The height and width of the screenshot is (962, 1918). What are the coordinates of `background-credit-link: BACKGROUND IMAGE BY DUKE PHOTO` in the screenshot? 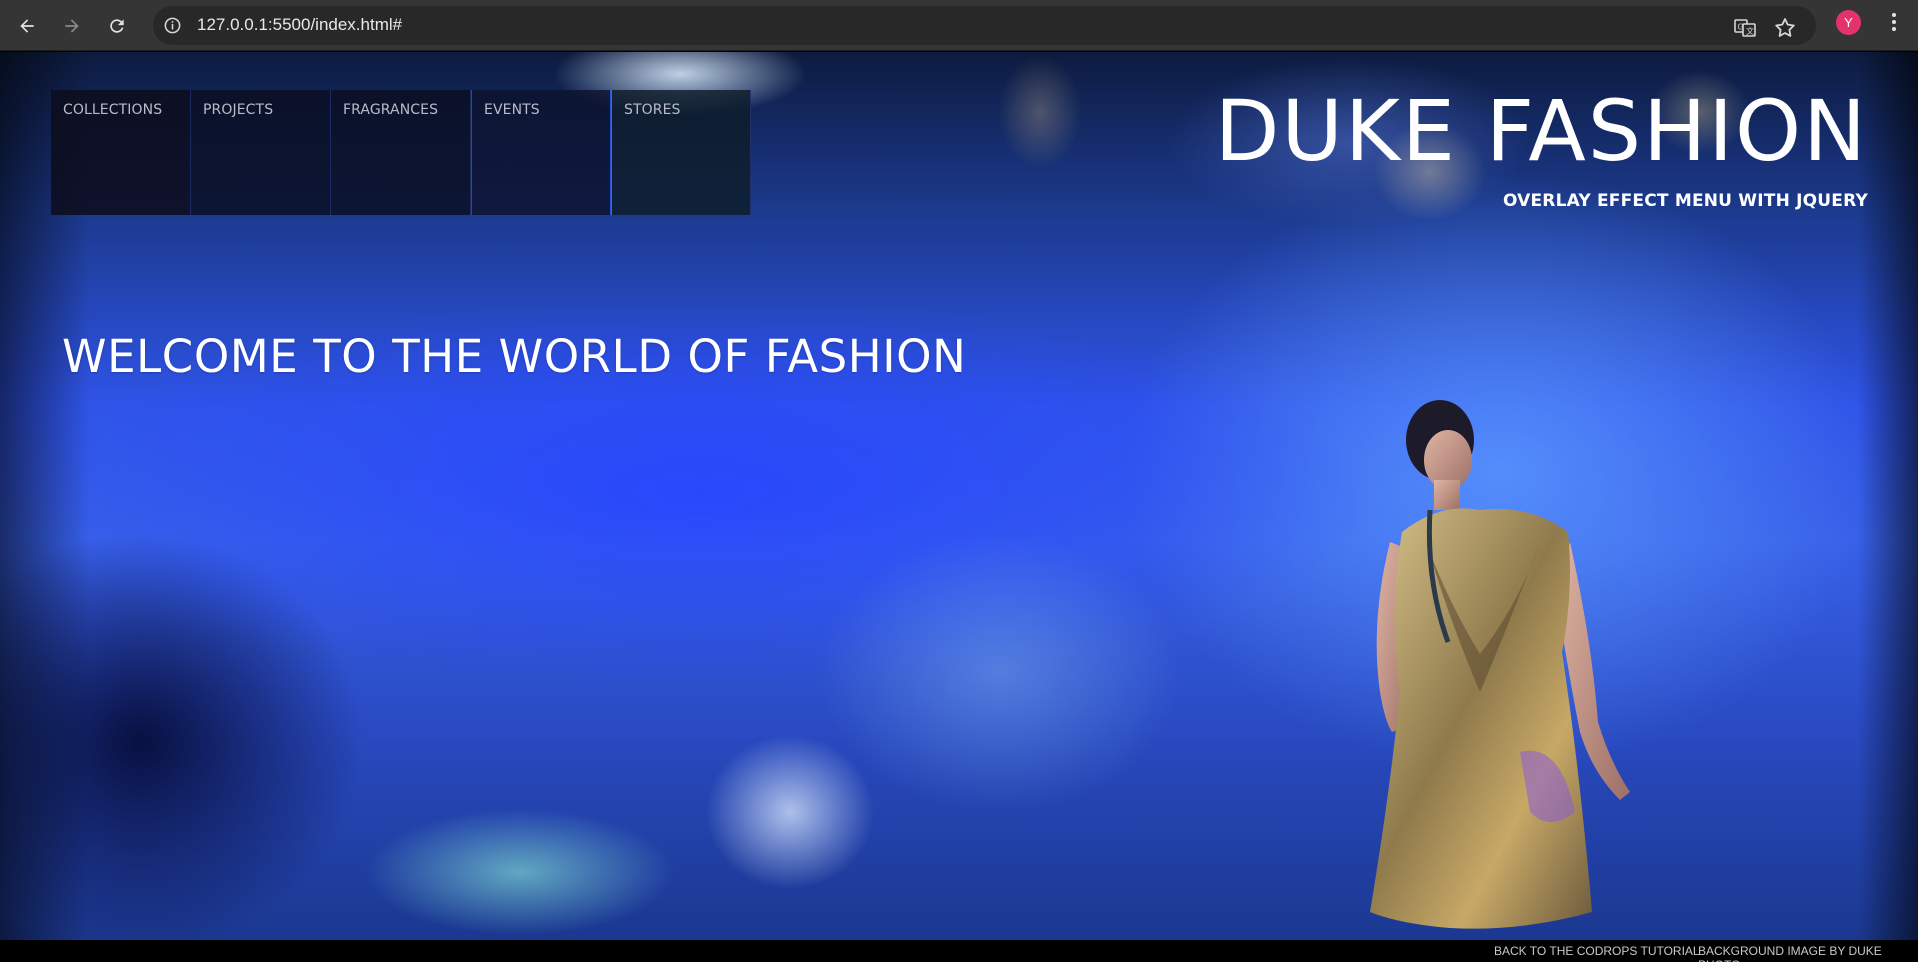 It's located at (1808, 953).